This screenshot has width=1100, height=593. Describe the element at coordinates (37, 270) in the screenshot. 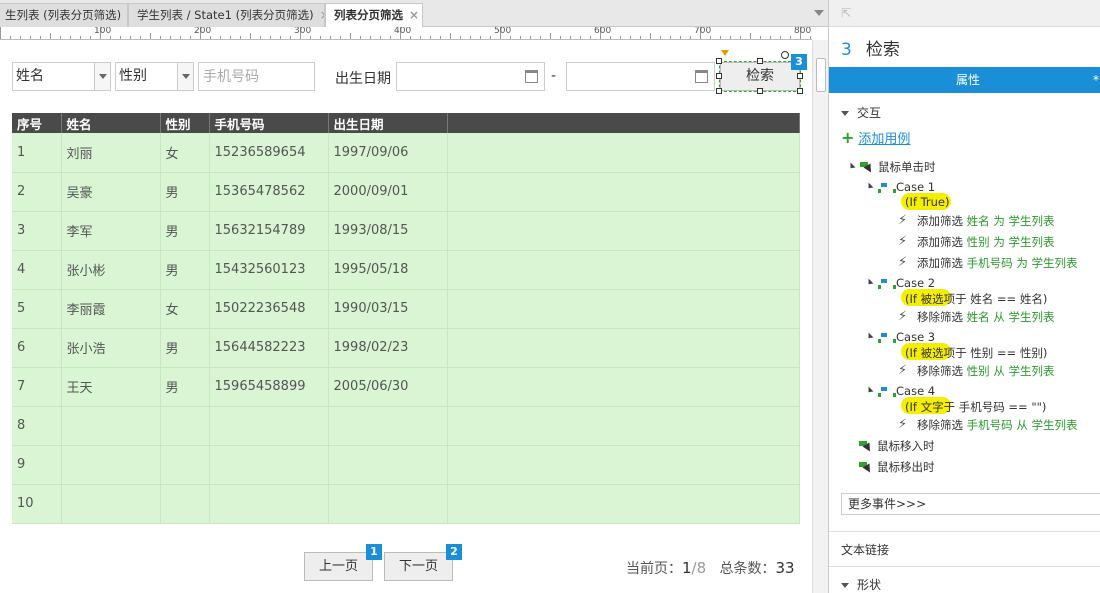

I see `cell-index: 4` at that location.